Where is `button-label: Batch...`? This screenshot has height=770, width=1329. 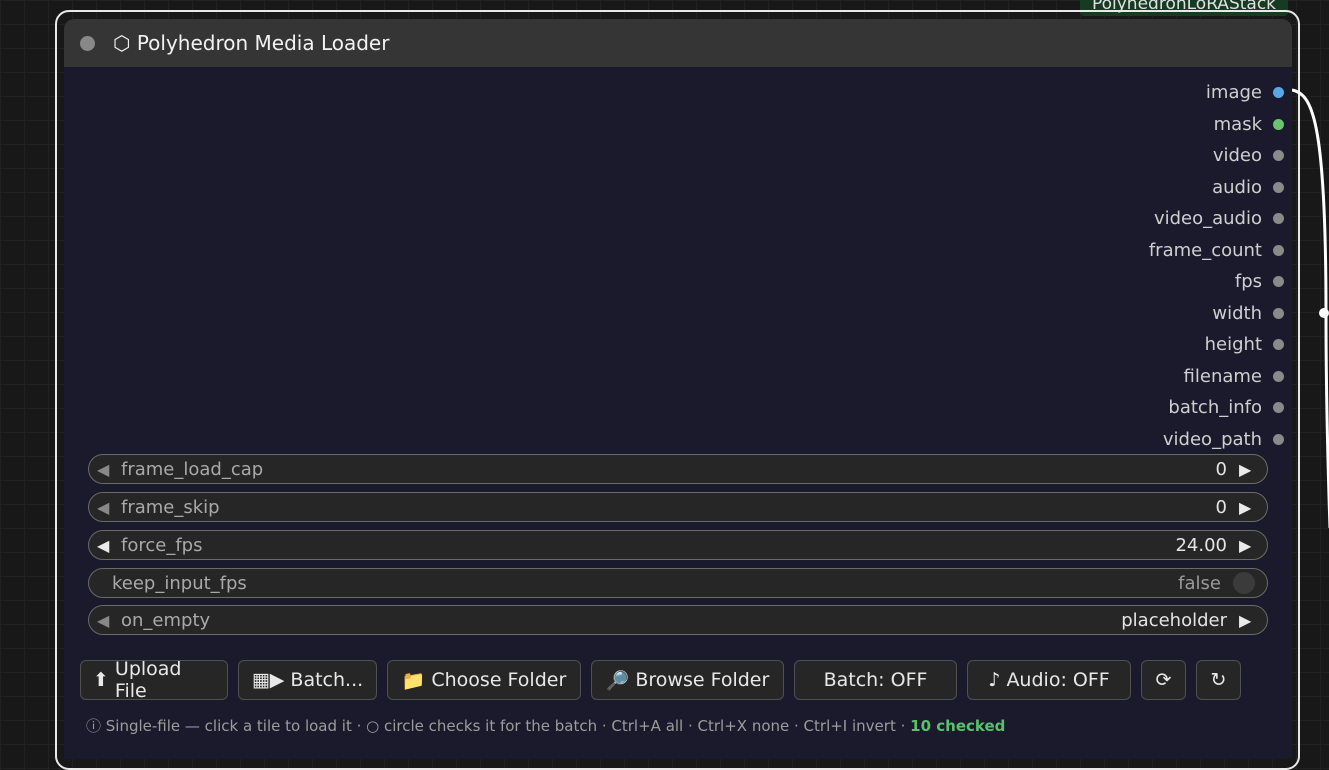
button-label: Batch... is located at coordinates (327, 680).